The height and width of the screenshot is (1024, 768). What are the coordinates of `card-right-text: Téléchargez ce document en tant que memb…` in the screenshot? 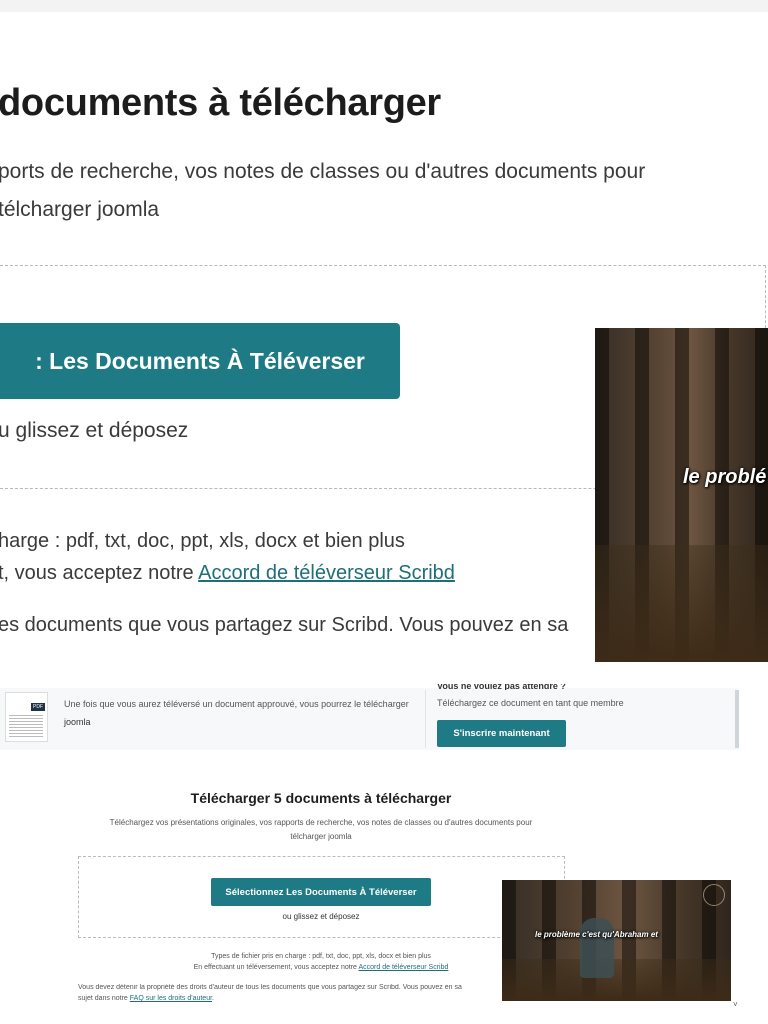 It's located at (530, 703).